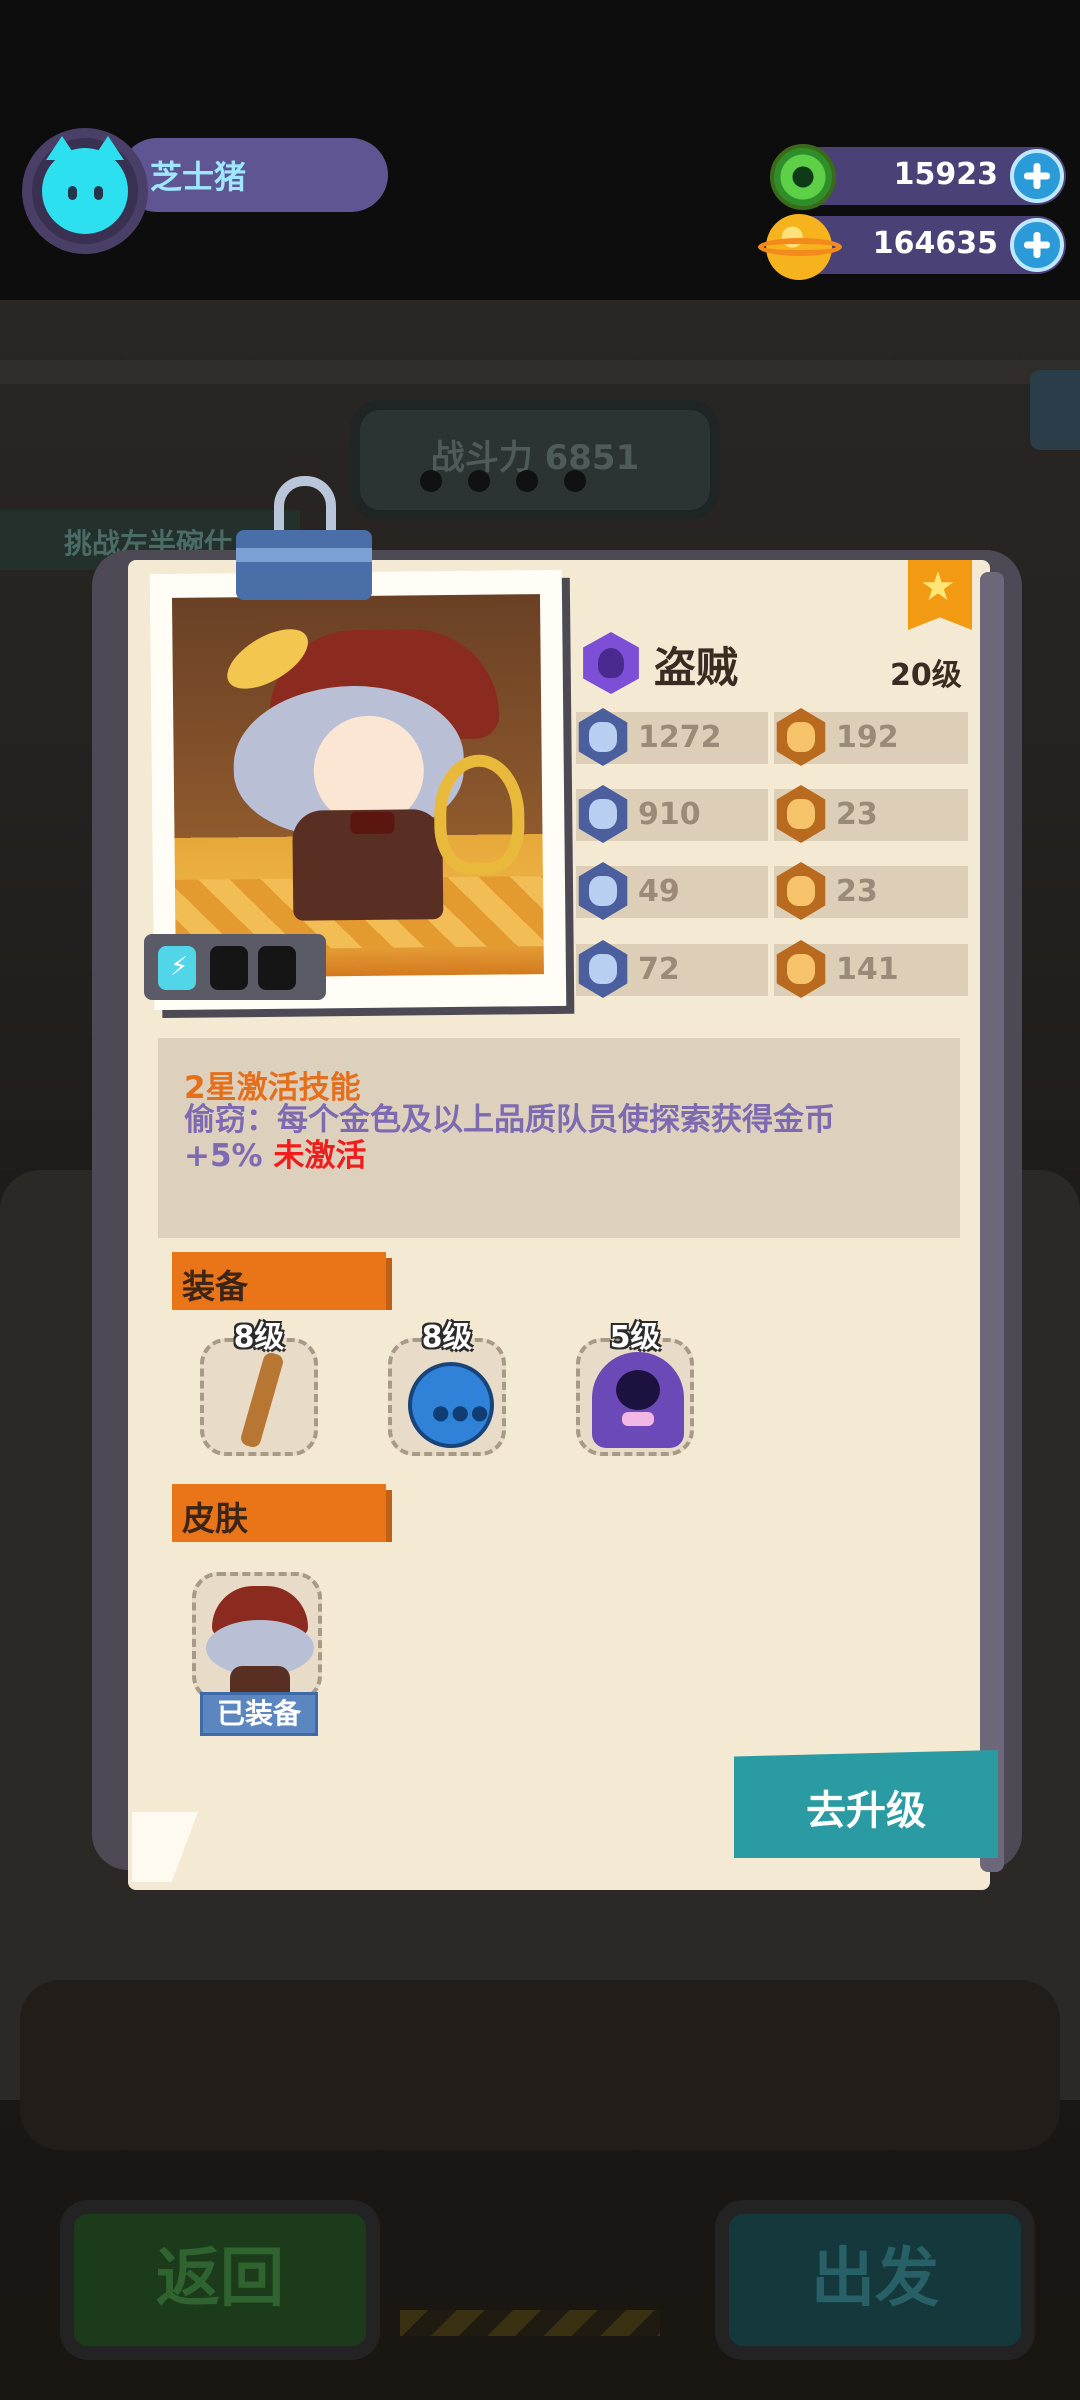 The image size is (1080, 2400). Describe the element at coordinates (801, 891) in the screenshot. I see `muscle-icon` at that location.